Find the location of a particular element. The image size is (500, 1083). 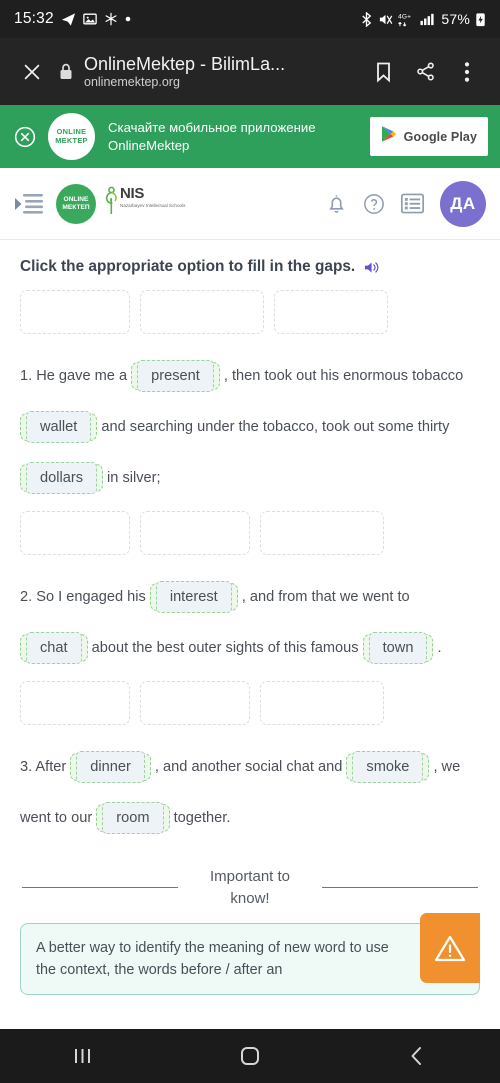

recents-icon is located at coordinates (83, 1056).